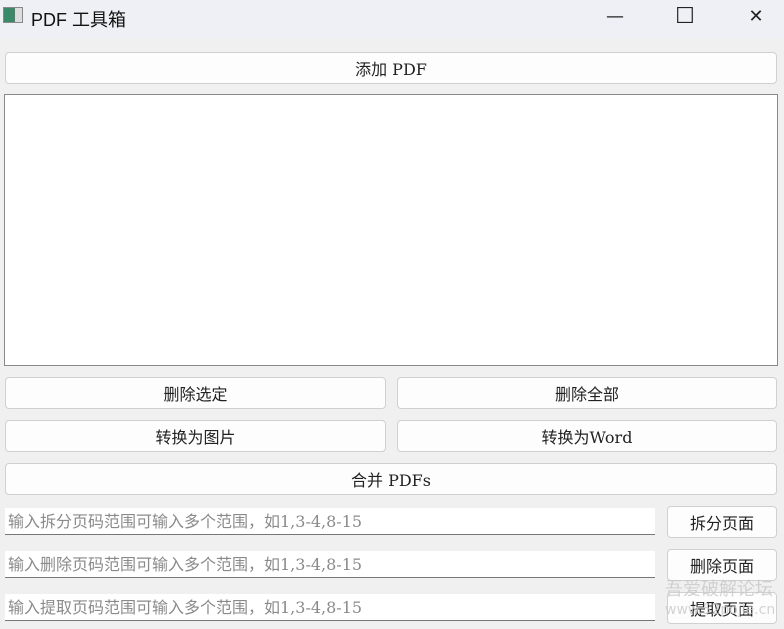  Describe the element at coordinates (195, 393) in the screenshot. I see `delete-selected-button: 删除选定` at that location.